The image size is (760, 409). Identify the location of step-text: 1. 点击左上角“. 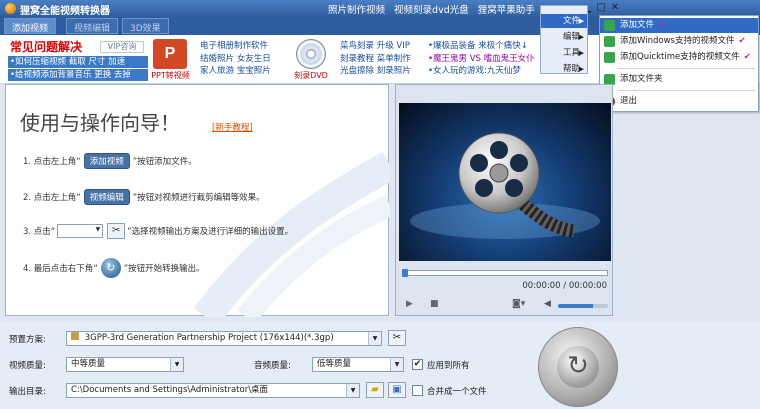
(52, 162).